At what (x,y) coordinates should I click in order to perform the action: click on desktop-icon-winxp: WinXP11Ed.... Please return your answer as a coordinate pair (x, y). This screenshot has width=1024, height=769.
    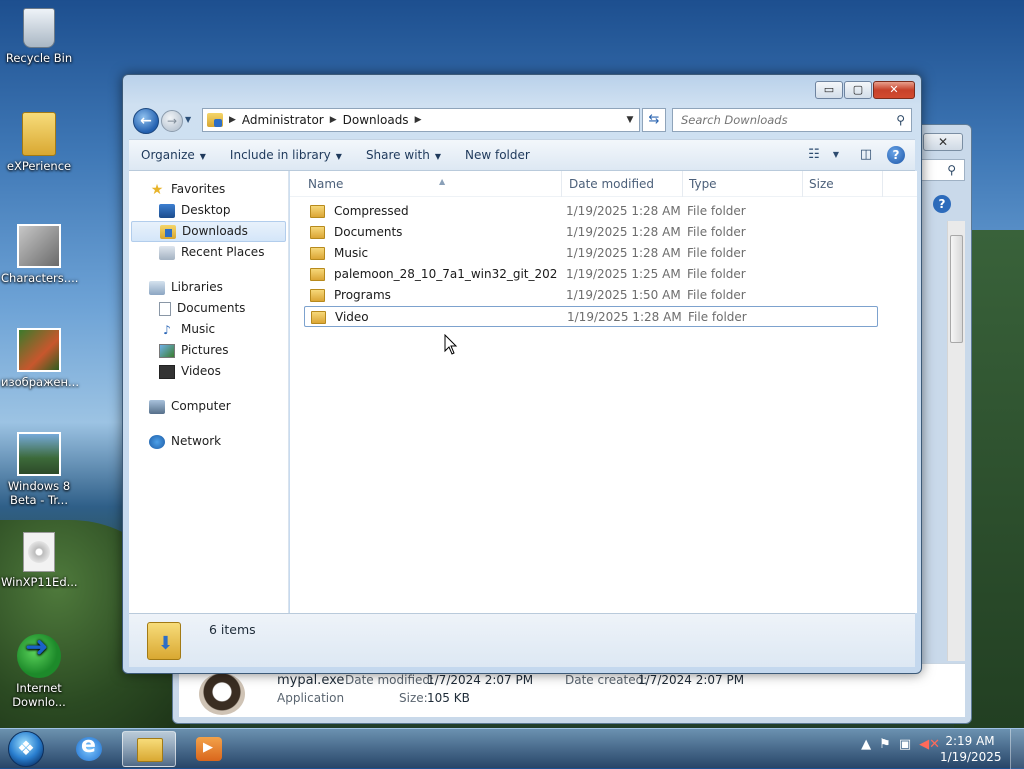
    Looking at the image, I should click on (39, 560).